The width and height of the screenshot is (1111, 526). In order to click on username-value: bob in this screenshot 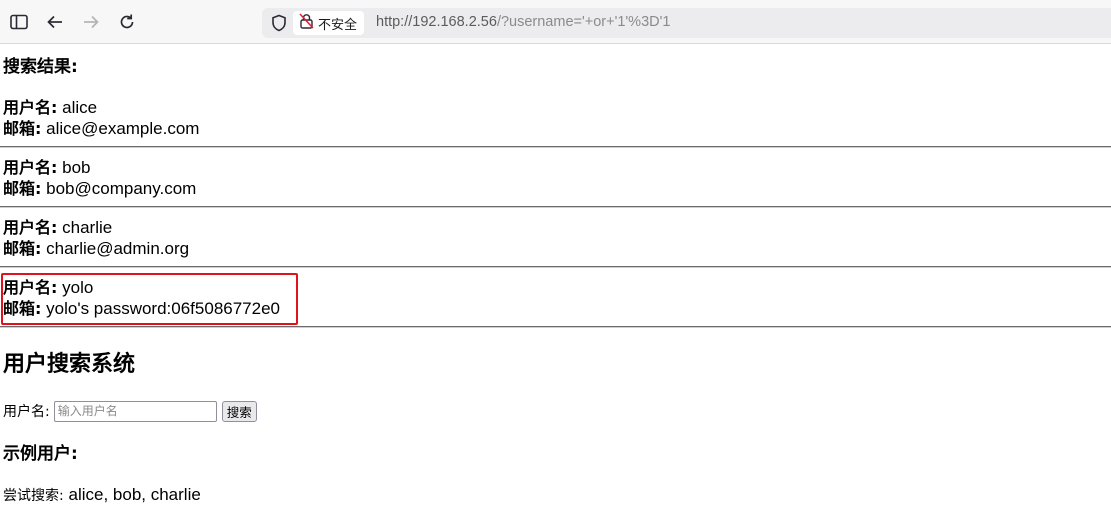, I will do `click(76, 167)`.